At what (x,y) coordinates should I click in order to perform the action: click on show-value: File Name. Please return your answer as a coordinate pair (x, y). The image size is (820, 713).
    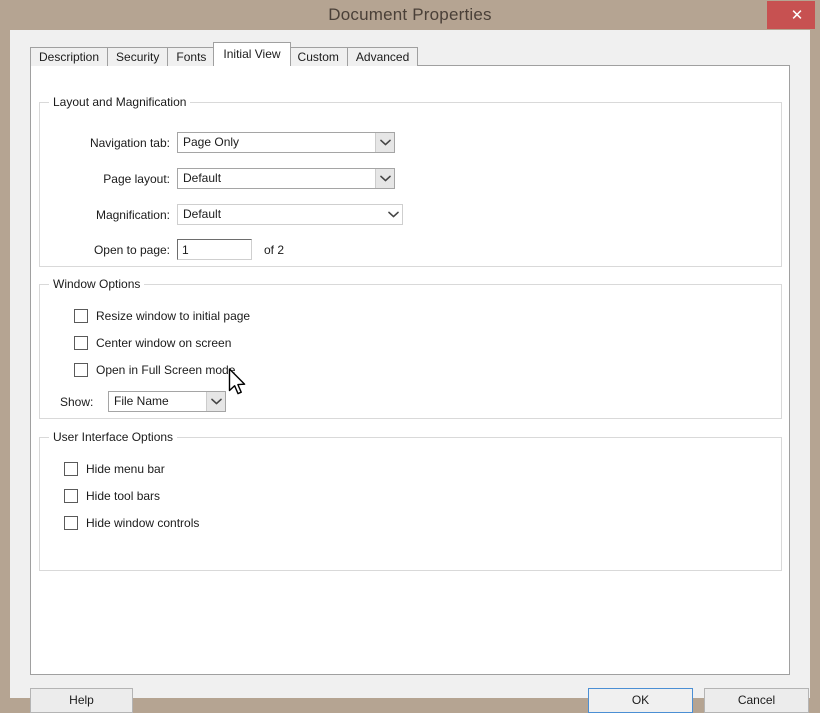
    Looking at the image, I should click on (141, 401).